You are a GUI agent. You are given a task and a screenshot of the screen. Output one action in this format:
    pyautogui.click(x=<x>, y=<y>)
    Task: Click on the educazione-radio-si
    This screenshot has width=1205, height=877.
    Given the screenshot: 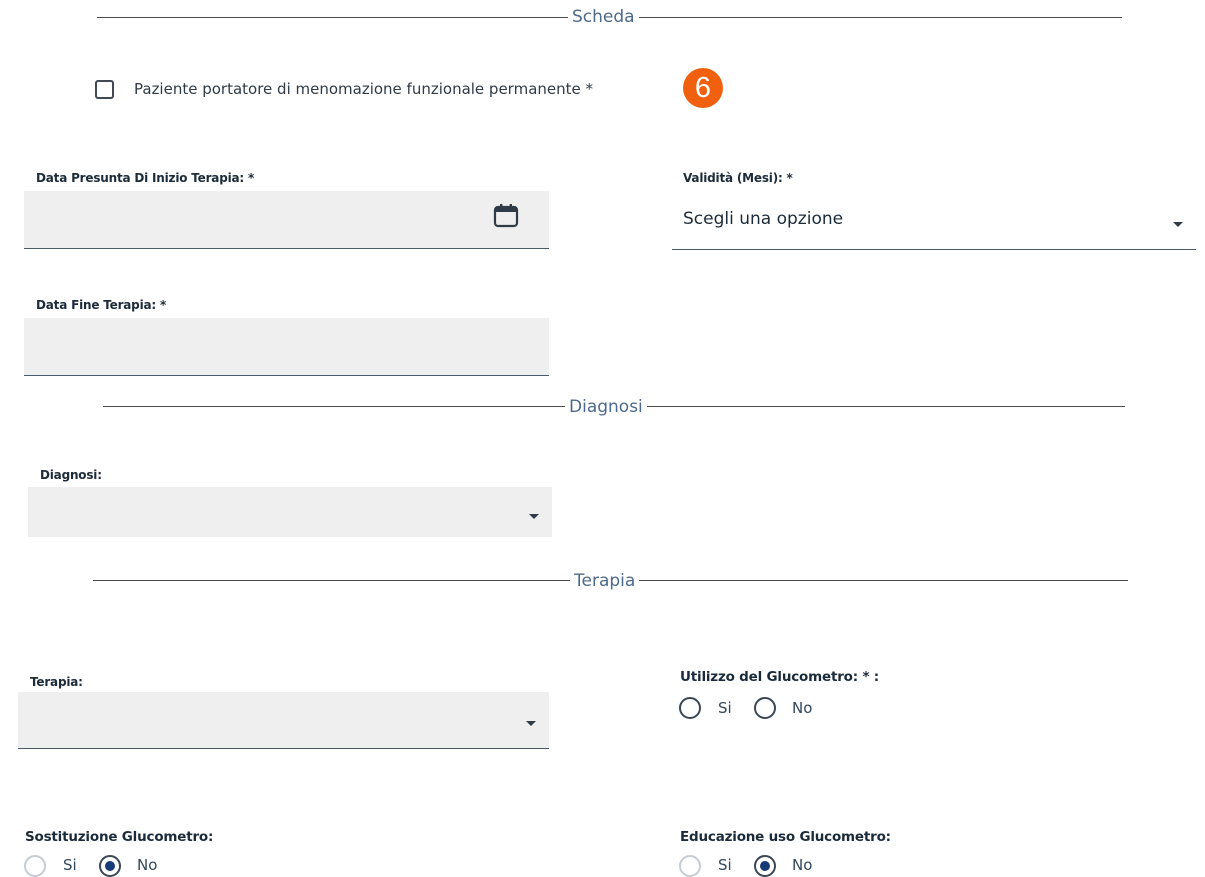 What is the action you would take?
    pyautogui.click(x=690, y=866)
    